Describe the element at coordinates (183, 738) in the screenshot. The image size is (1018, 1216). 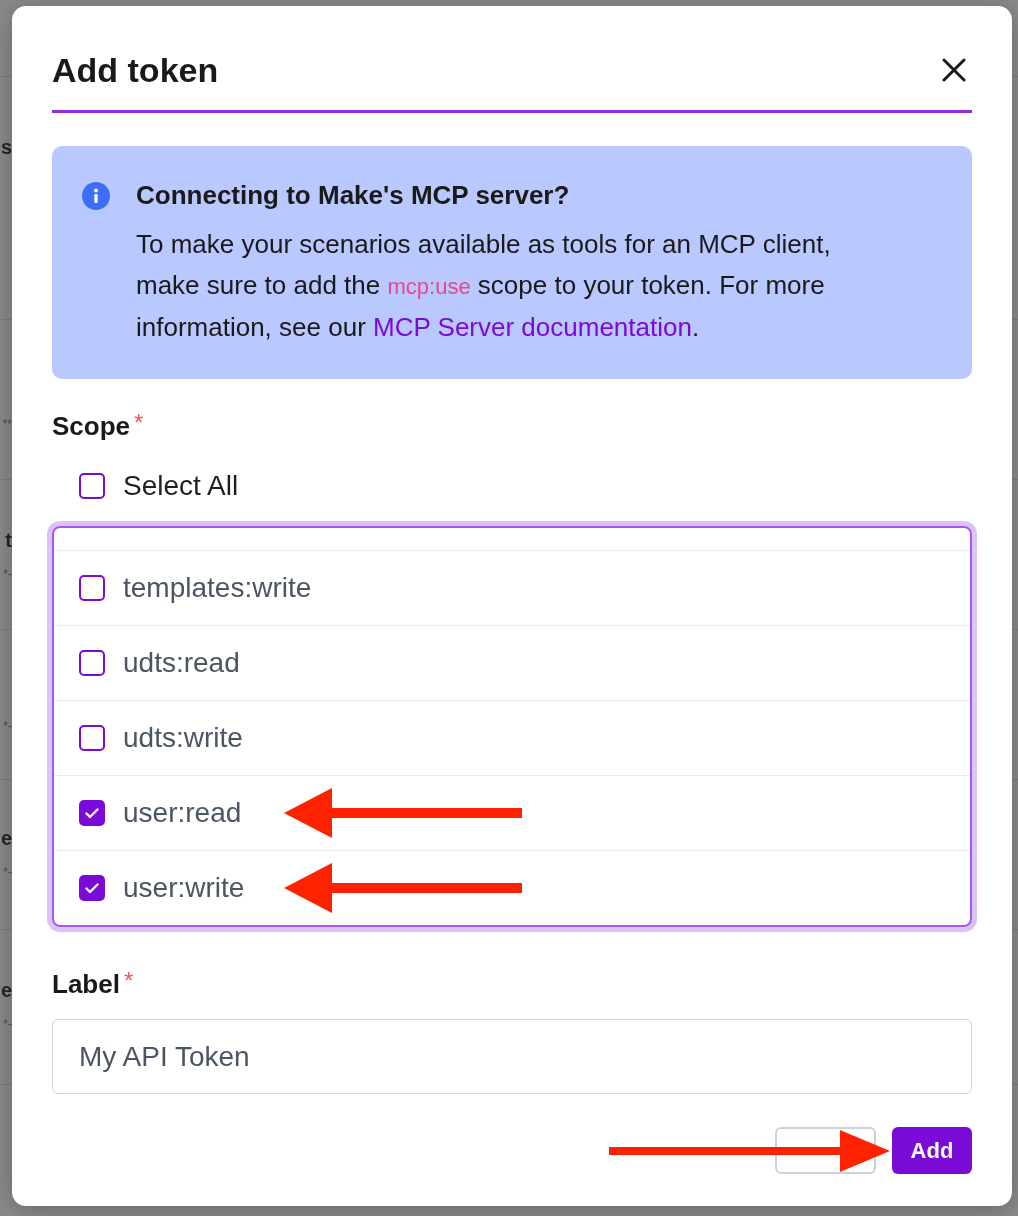
I see `scope-label: udts:write` at that location.